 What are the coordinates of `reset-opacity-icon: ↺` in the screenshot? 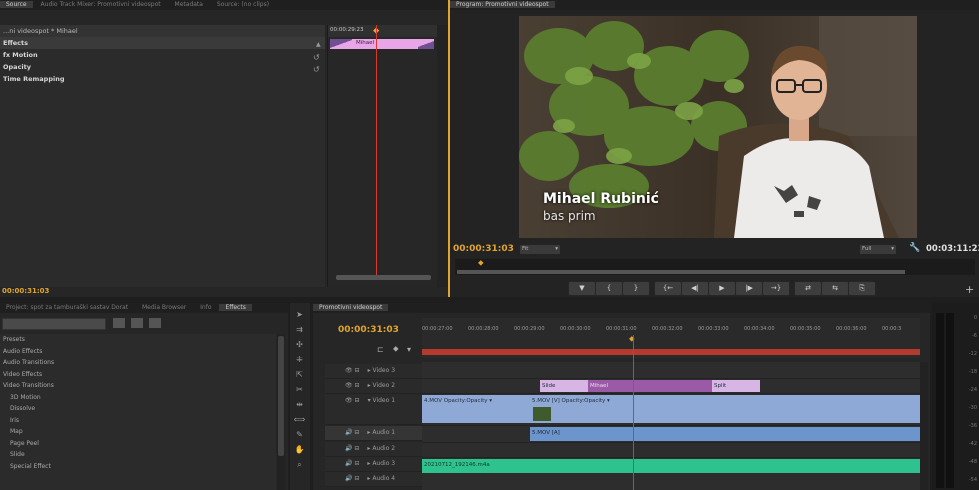 It's located at (316, 69).